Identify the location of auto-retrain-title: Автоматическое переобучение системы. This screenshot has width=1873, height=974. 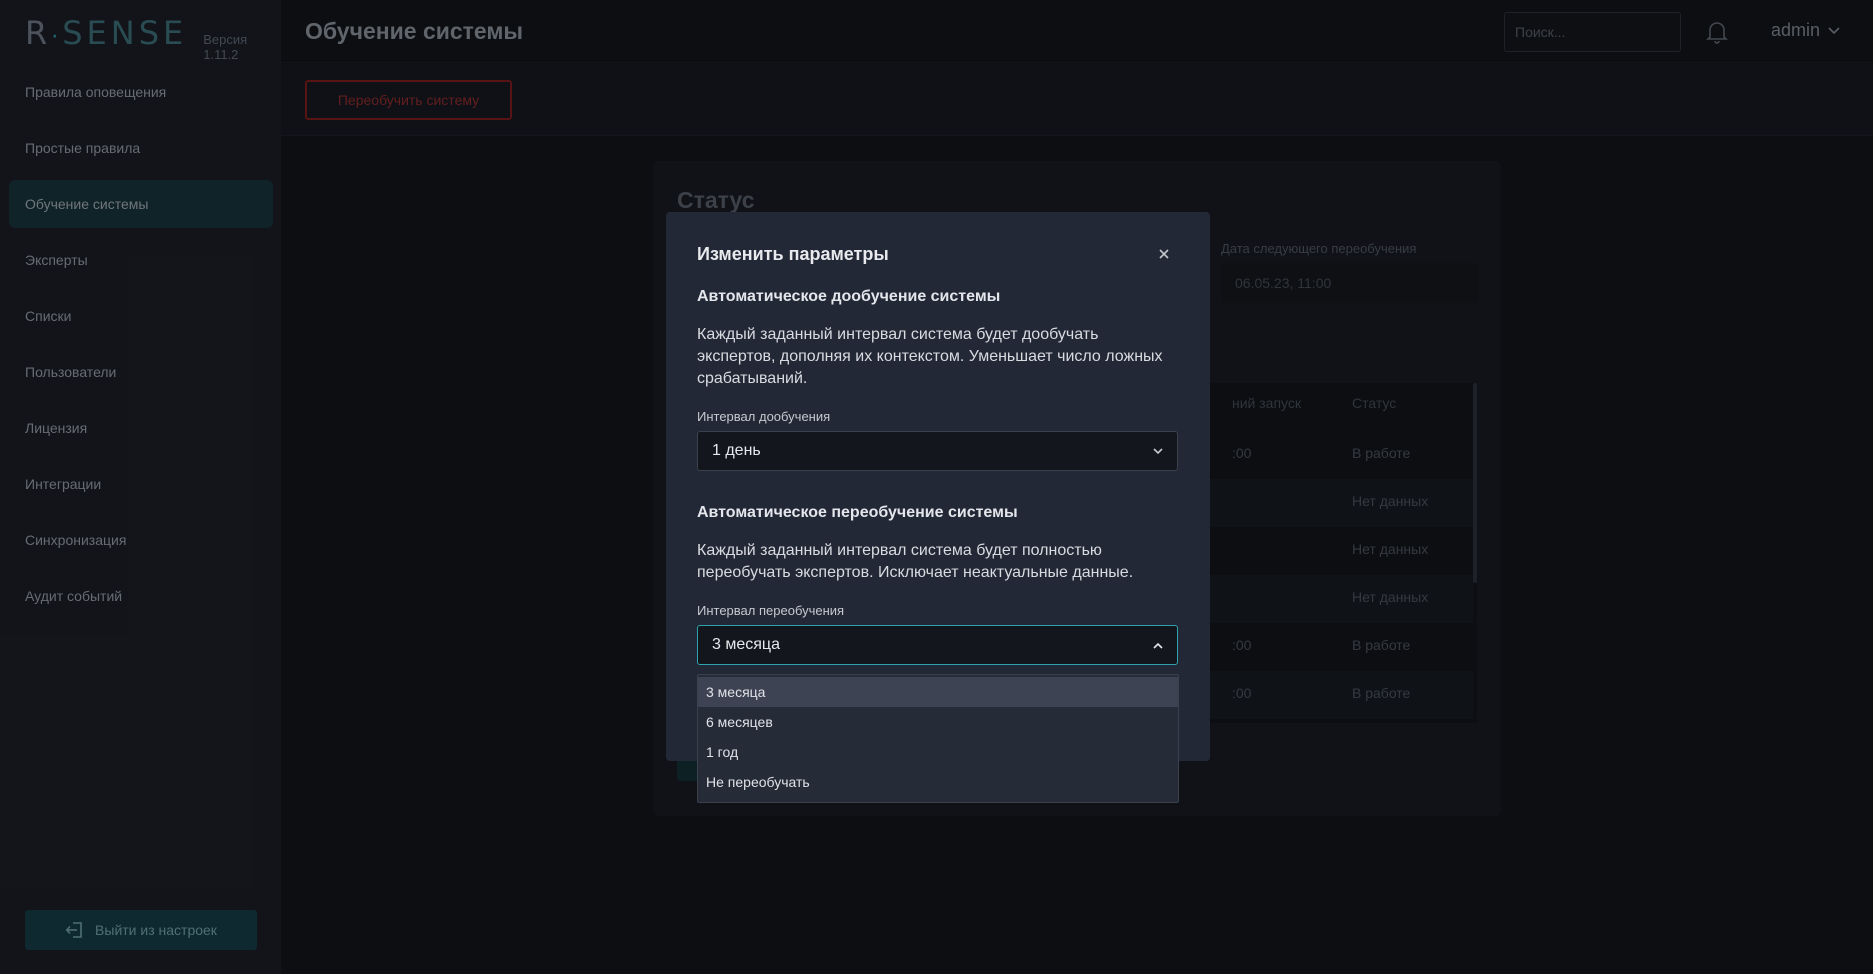
(857, 512).